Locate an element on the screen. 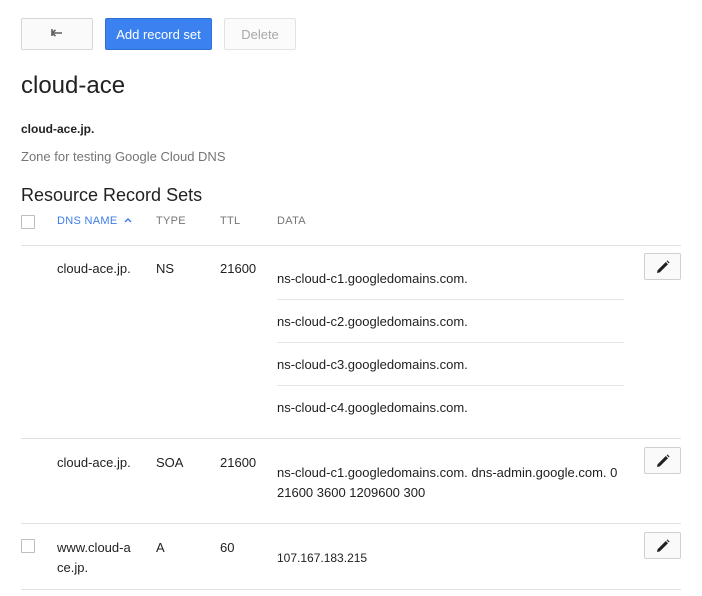  column-header-type: TYPE is located at coordinates (171, 221).